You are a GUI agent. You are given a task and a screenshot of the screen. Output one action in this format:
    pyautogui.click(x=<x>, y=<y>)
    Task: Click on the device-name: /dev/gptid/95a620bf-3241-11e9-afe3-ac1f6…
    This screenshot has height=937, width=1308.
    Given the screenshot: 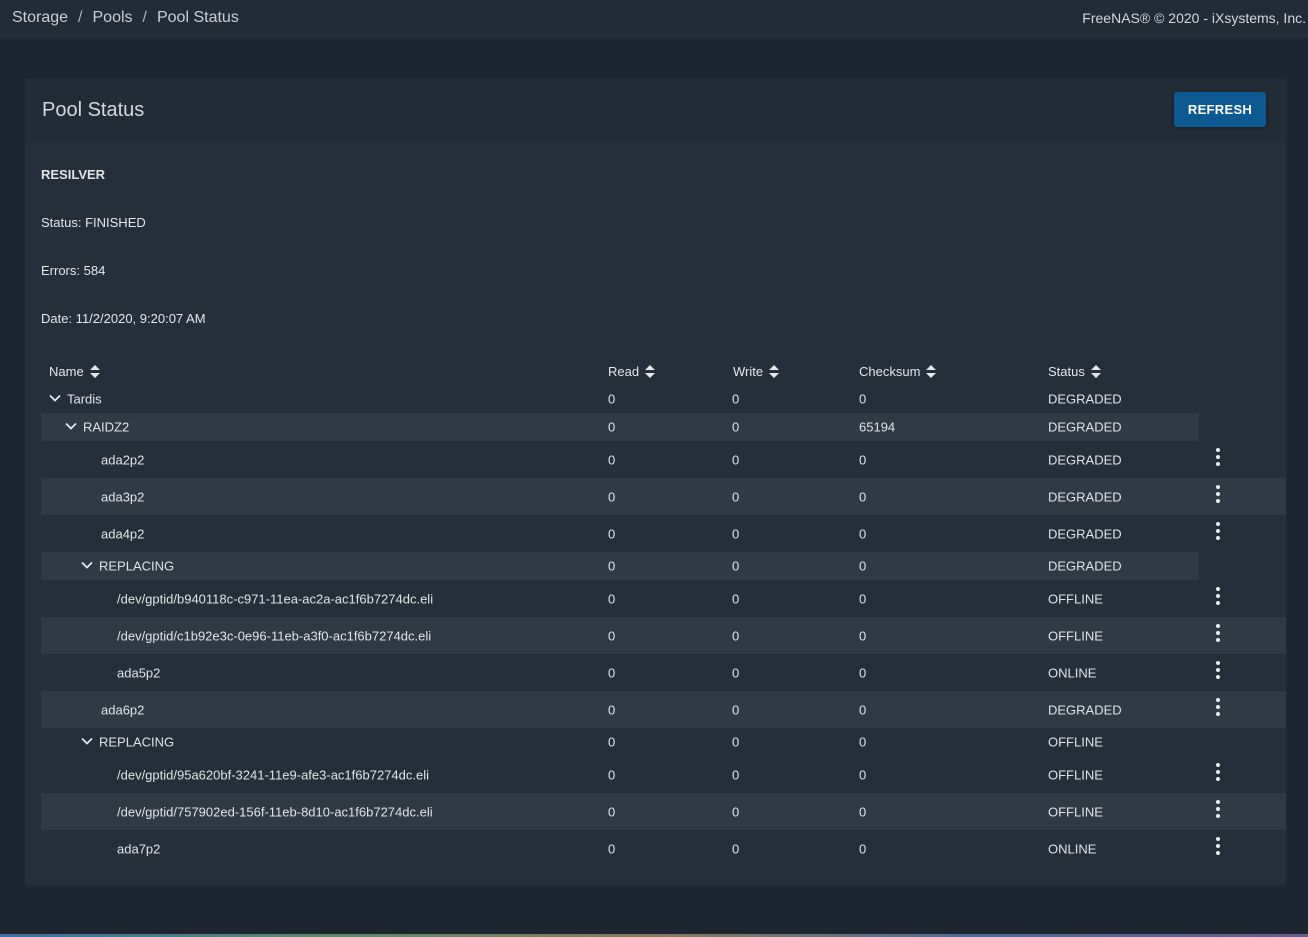 What is the action you would take?
    pyautogui.click(x=273, y=774)
    